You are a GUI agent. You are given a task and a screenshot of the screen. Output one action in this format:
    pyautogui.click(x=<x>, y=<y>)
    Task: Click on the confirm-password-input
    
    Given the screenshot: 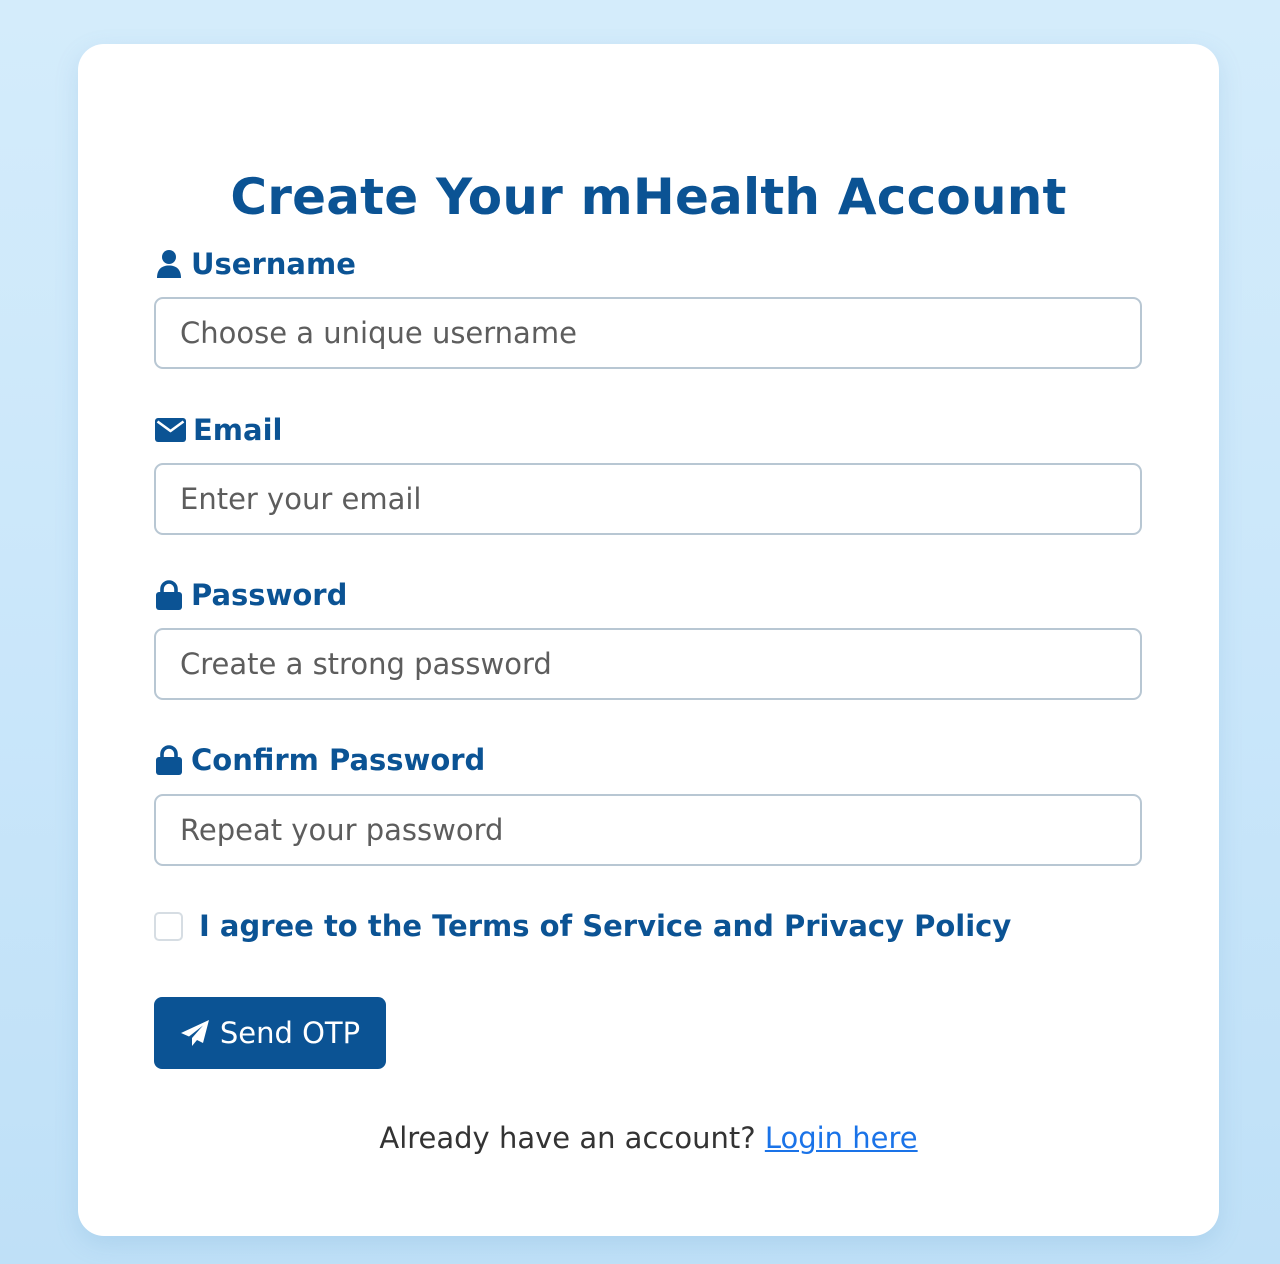 What is the action you would take?
    pyautogui.click(x=648, y=830)
    